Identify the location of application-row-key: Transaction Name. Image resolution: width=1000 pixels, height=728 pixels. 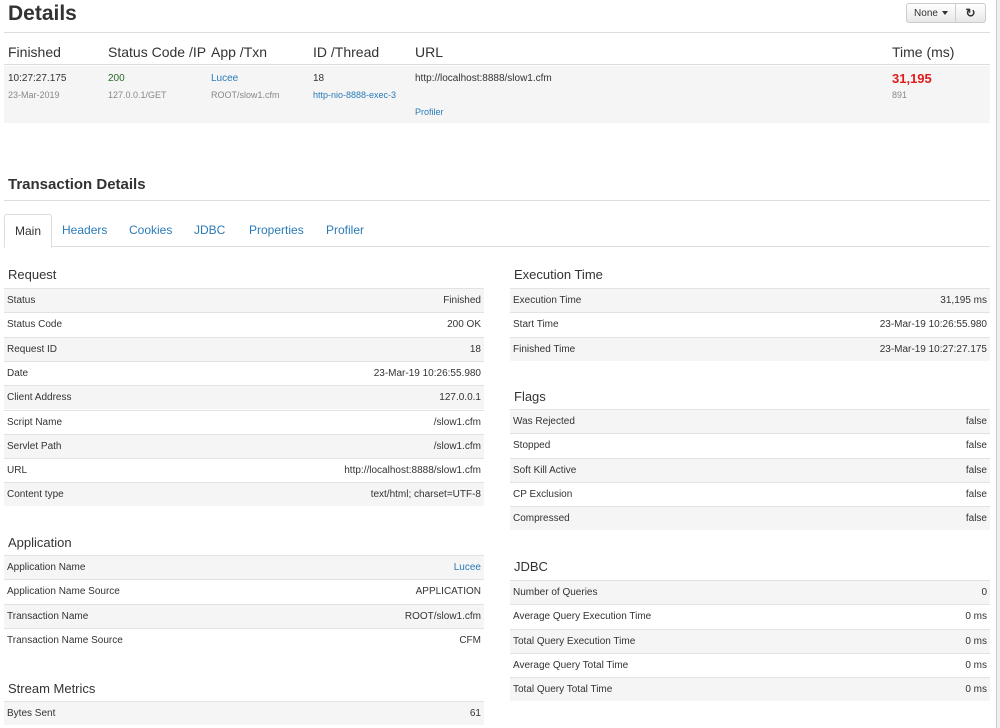
(48, 616).